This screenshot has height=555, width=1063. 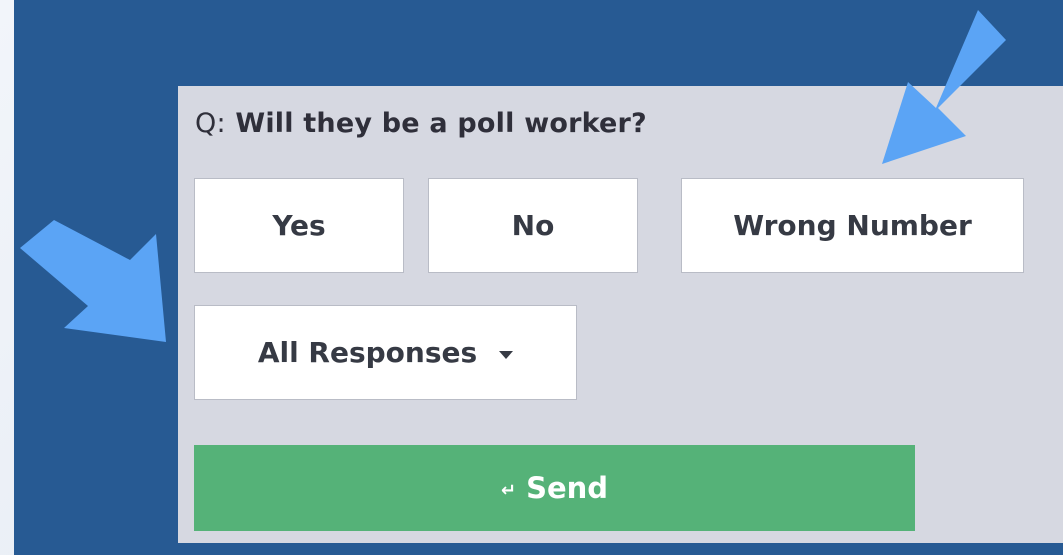 I want to click on chevron-down-icon, so click(x=506, y=354).